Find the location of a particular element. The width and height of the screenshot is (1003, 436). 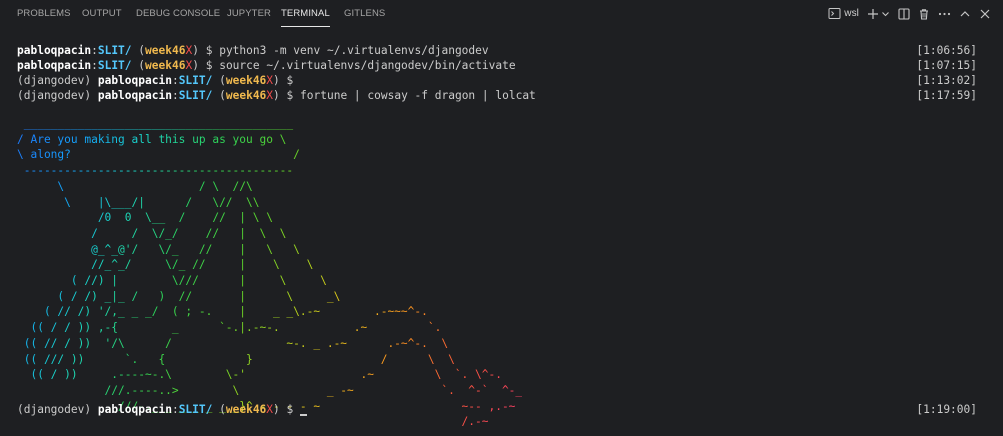

command-text: python3 -m venv ~/.virtualenvs/djangodev is located at coordinates (354, 50).